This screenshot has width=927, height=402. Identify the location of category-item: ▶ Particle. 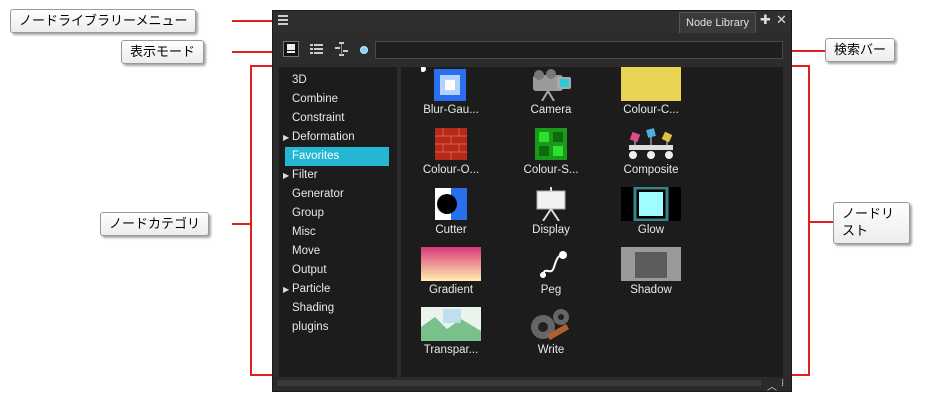
(336, 289).